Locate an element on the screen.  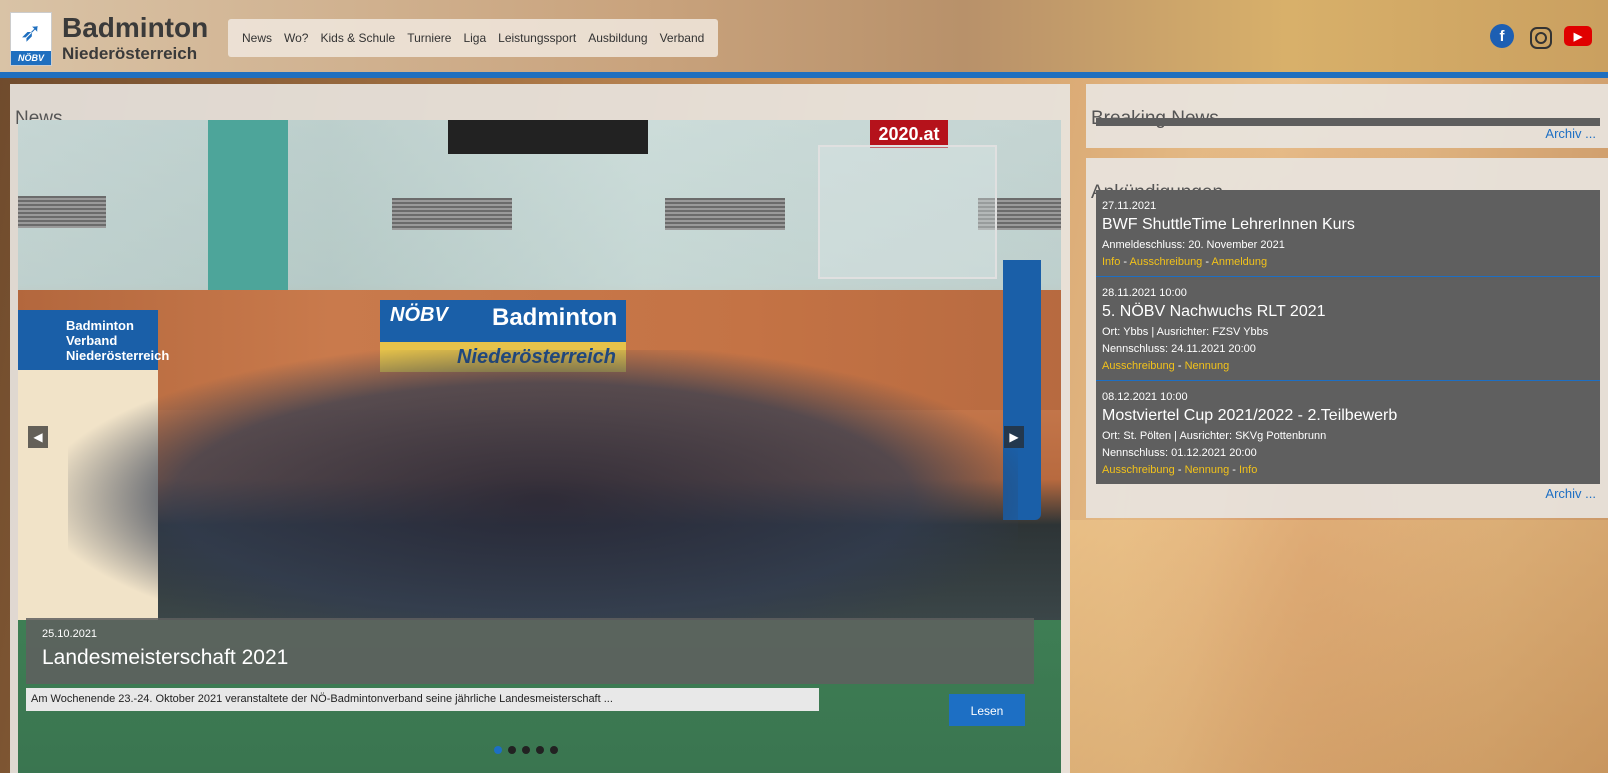
read-more-button: Lesen is located at coordinates (987, 710).